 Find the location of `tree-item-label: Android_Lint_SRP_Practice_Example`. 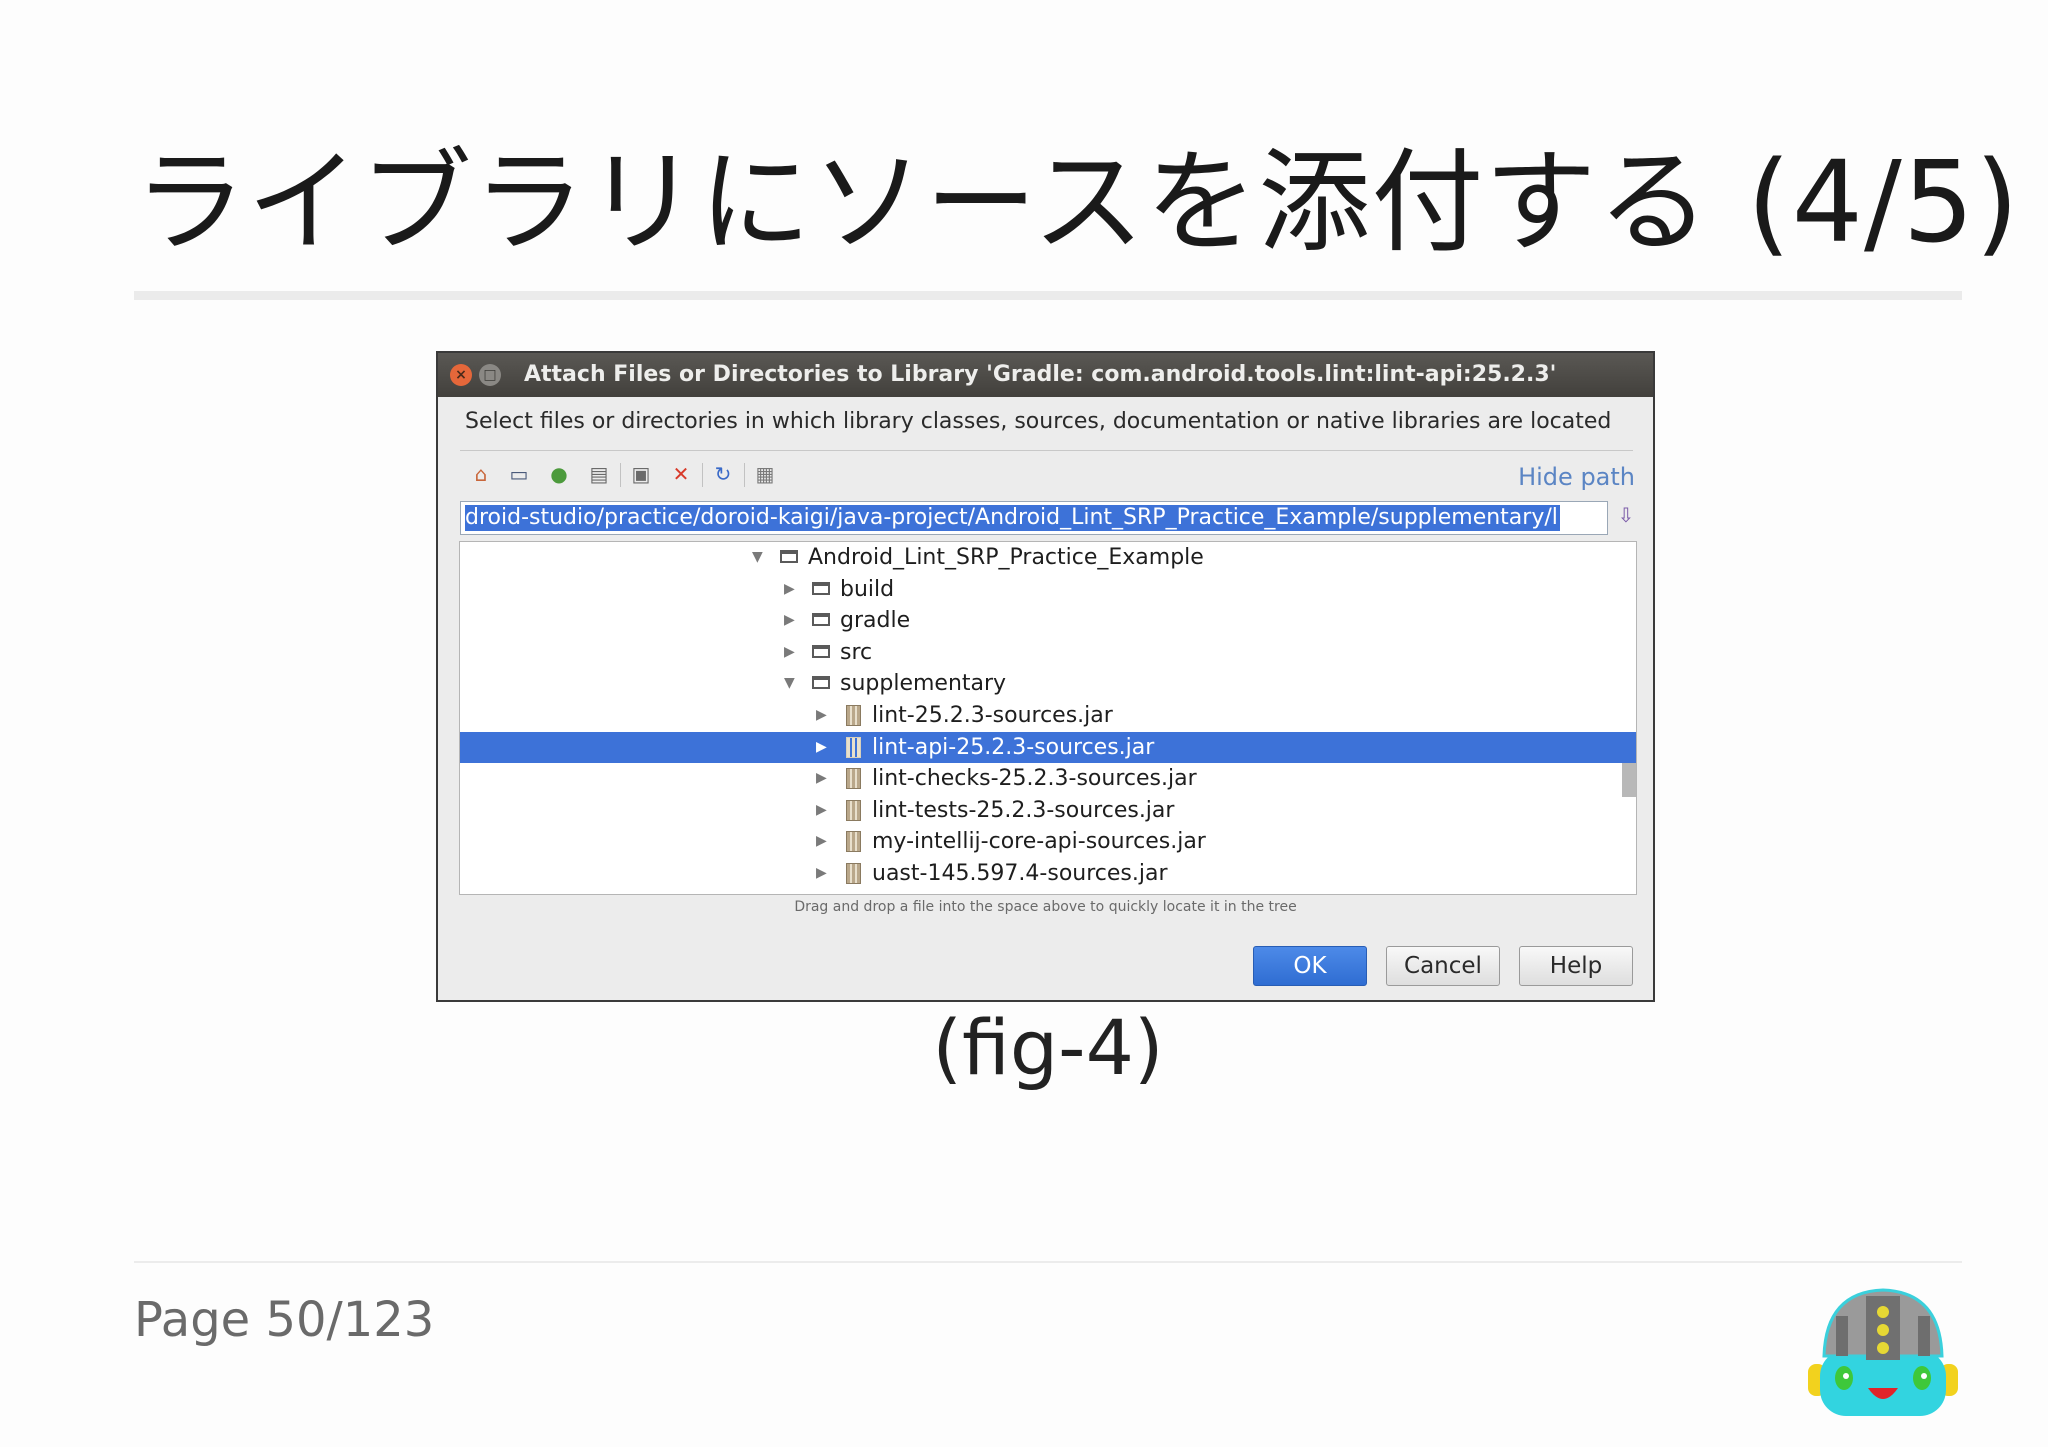

tree-item-label: Android_Lint_SRP_Practice_Example is located at coordinates (1006, 557).